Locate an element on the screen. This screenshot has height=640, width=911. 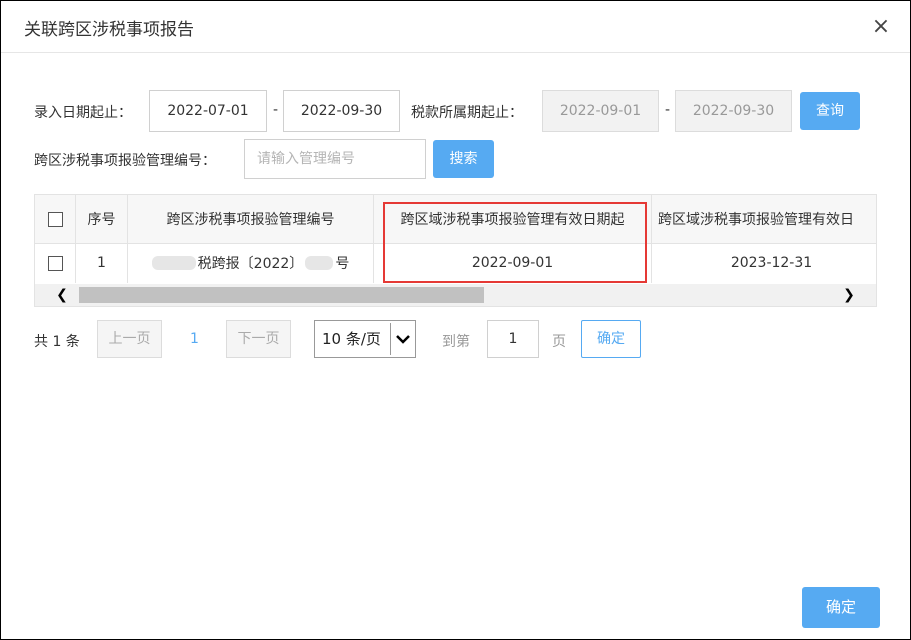
period-range-dash: - is located at coordinates (668, 110).